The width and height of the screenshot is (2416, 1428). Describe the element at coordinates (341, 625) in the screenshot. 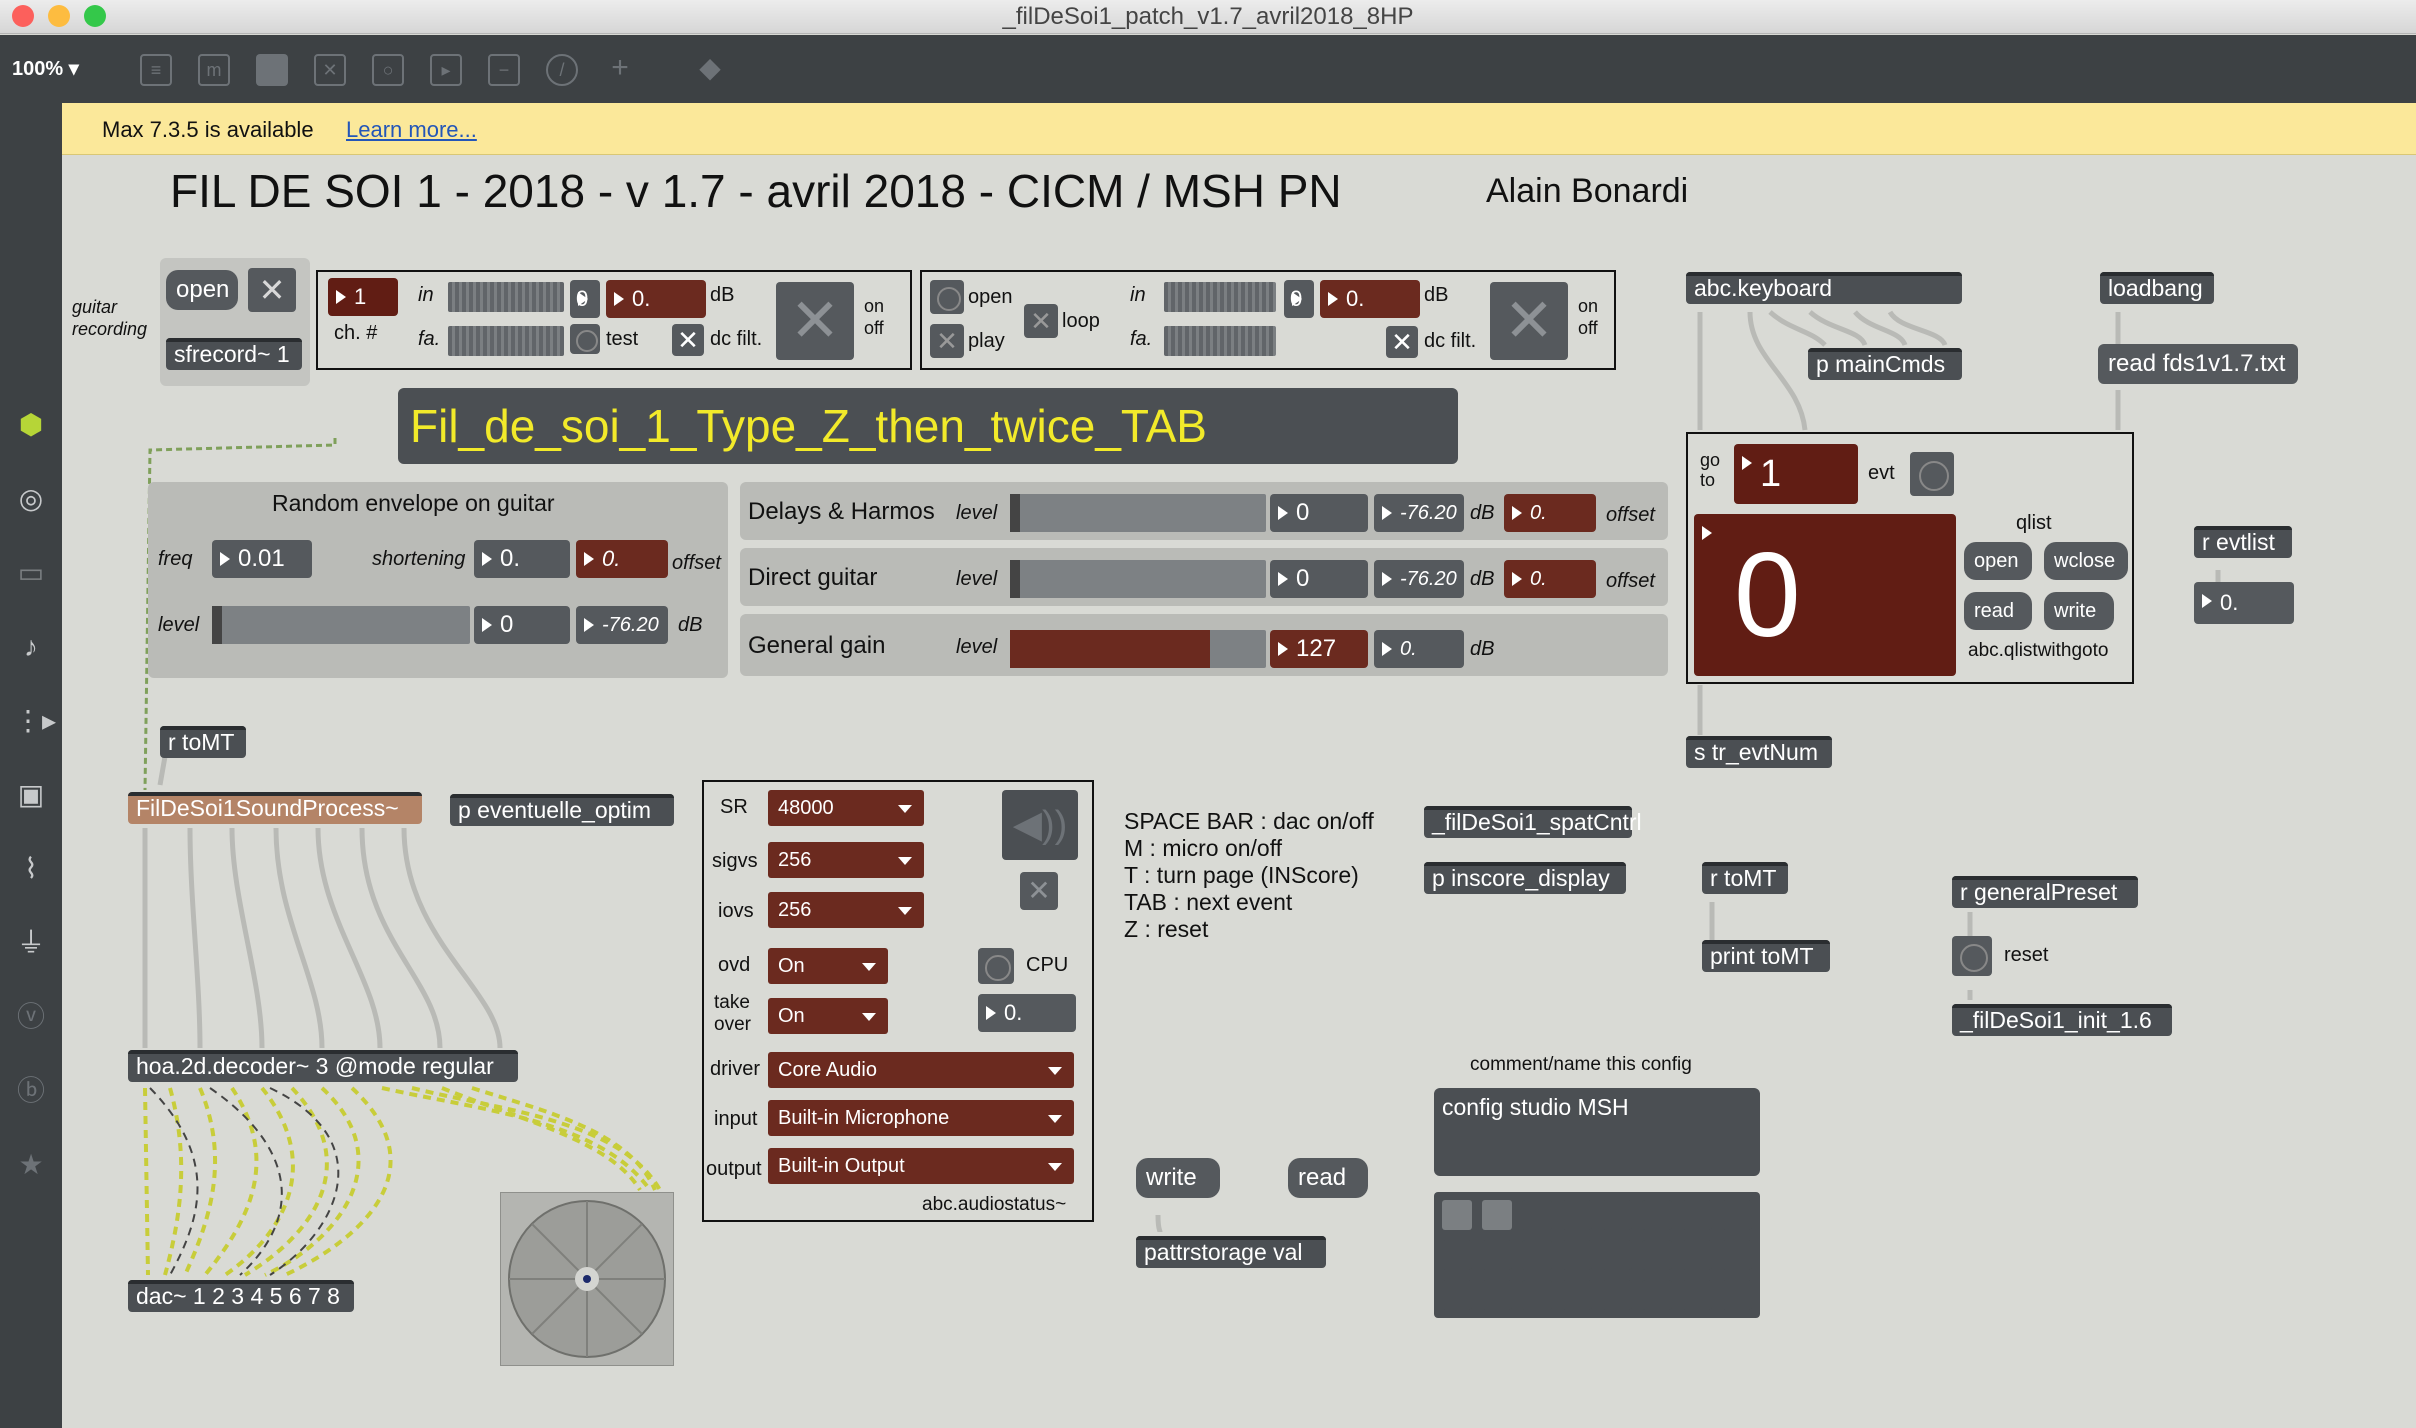

I see `envelope-level-slider` at that location.